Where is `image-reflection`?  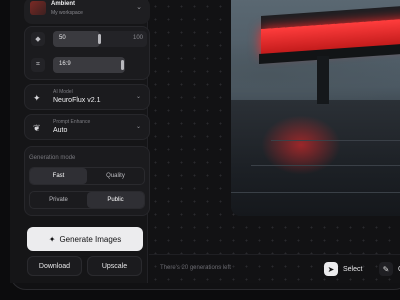 image-reflection is located at coordinates (301, 145).